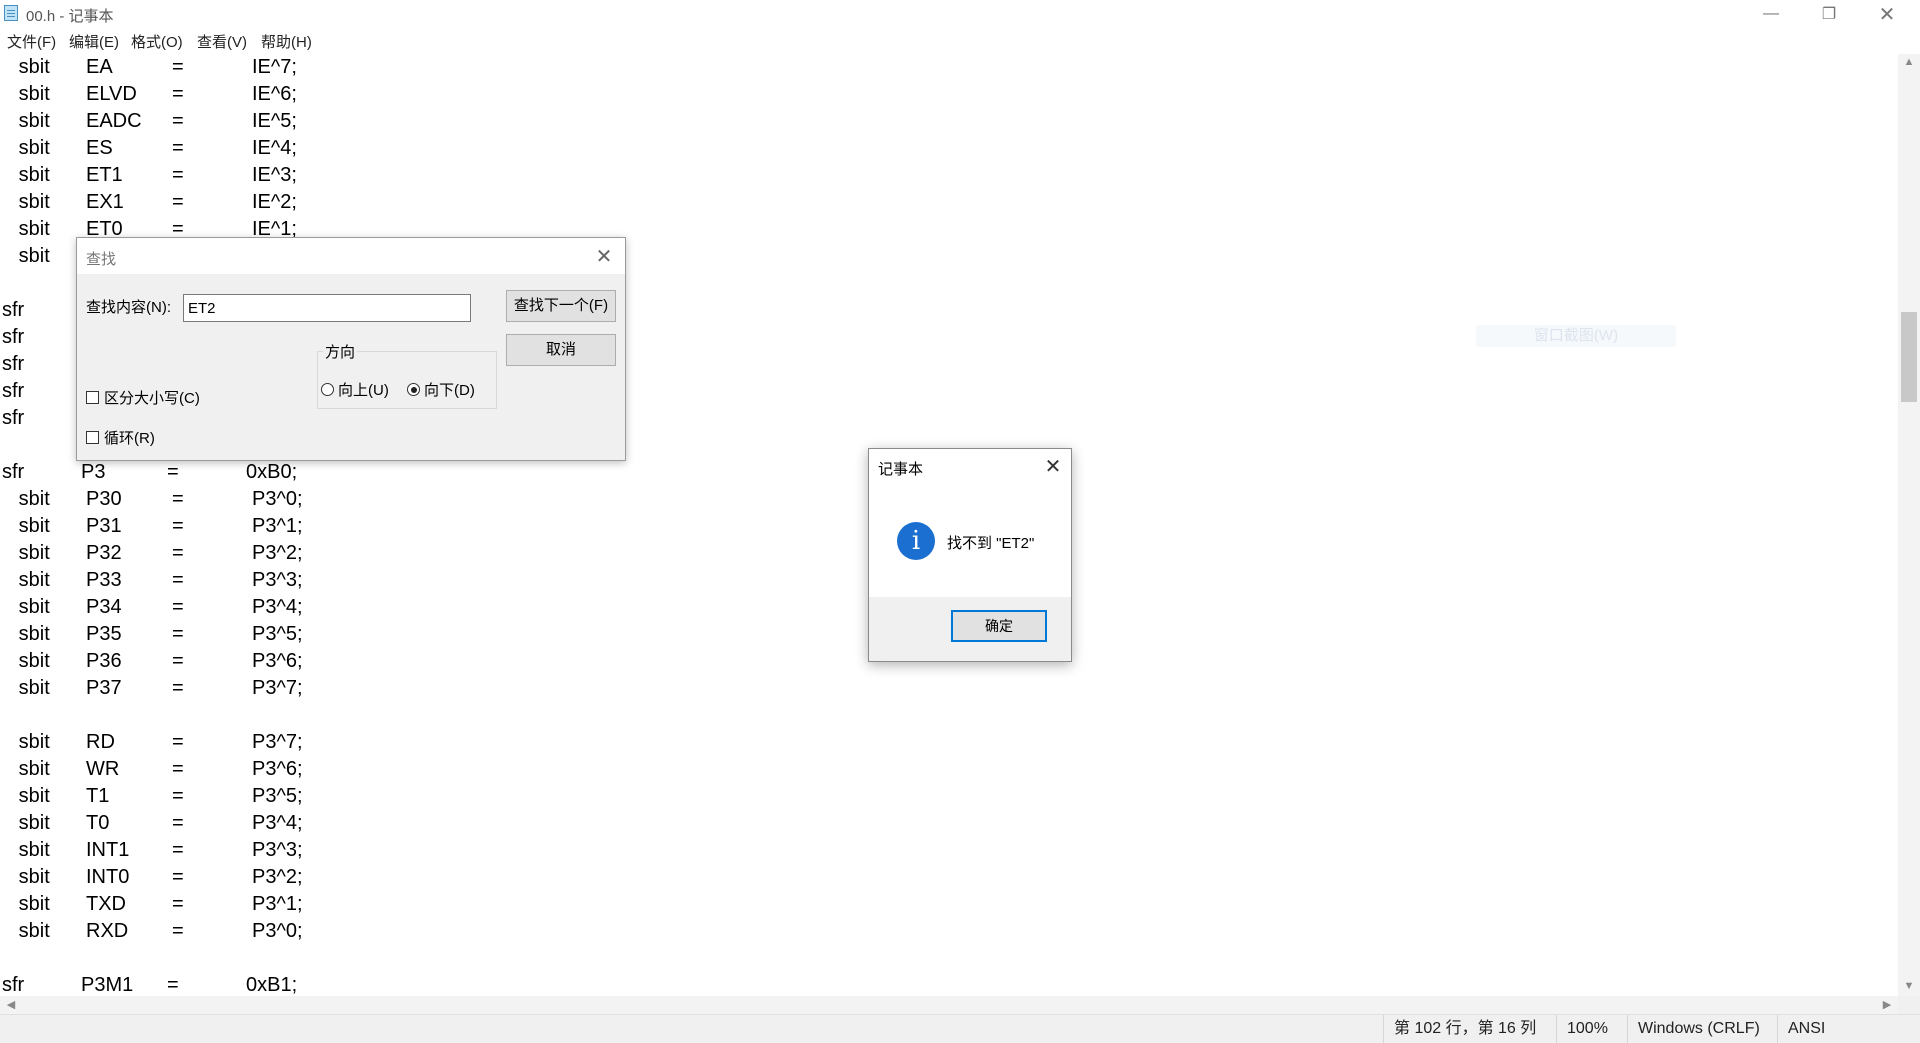 The height and width of the screenshot is (1043, 1920). Describe the element at coordinates (1909, 1005) in the screenshot. I see `scrollbar-corner` at that location.